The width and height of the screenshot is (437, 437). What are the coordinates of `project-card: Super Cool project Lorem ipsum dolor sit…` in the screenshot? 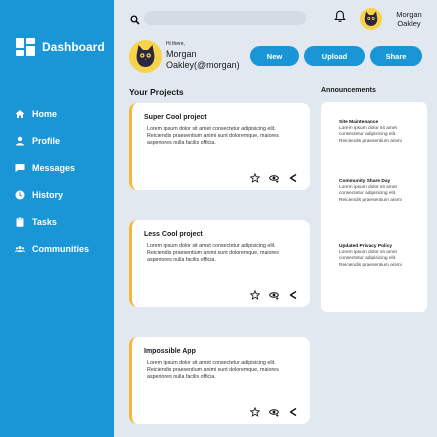 It's located at (219, 146).